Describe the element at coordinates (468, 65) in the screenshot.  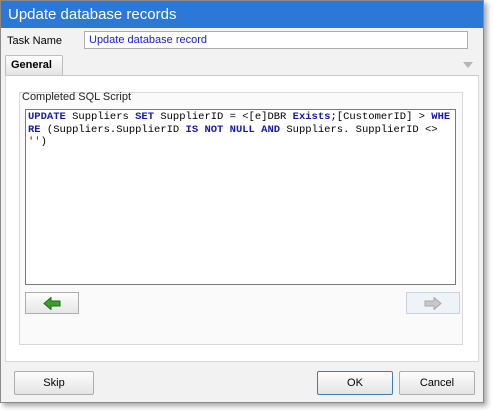
I see `tab-dropdown-icon` at that location.